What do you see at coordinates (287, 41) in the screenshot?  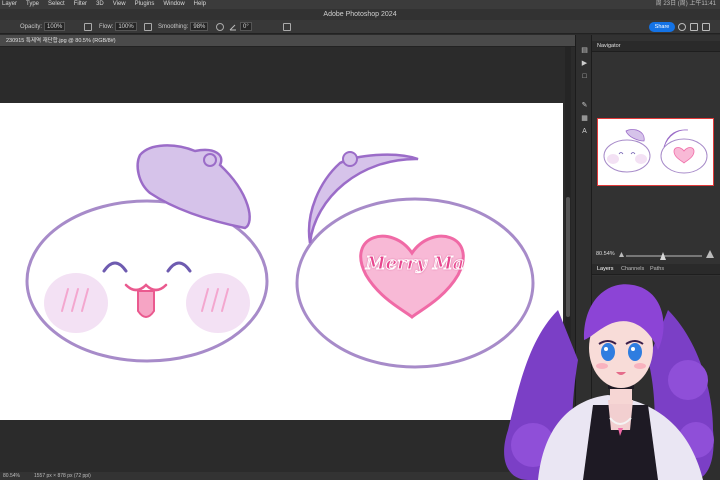 I see `document-tab: 230915 특제역 재단합.jpg @ 80.5% (RGB/8#)` at bounding box center [287, 41].